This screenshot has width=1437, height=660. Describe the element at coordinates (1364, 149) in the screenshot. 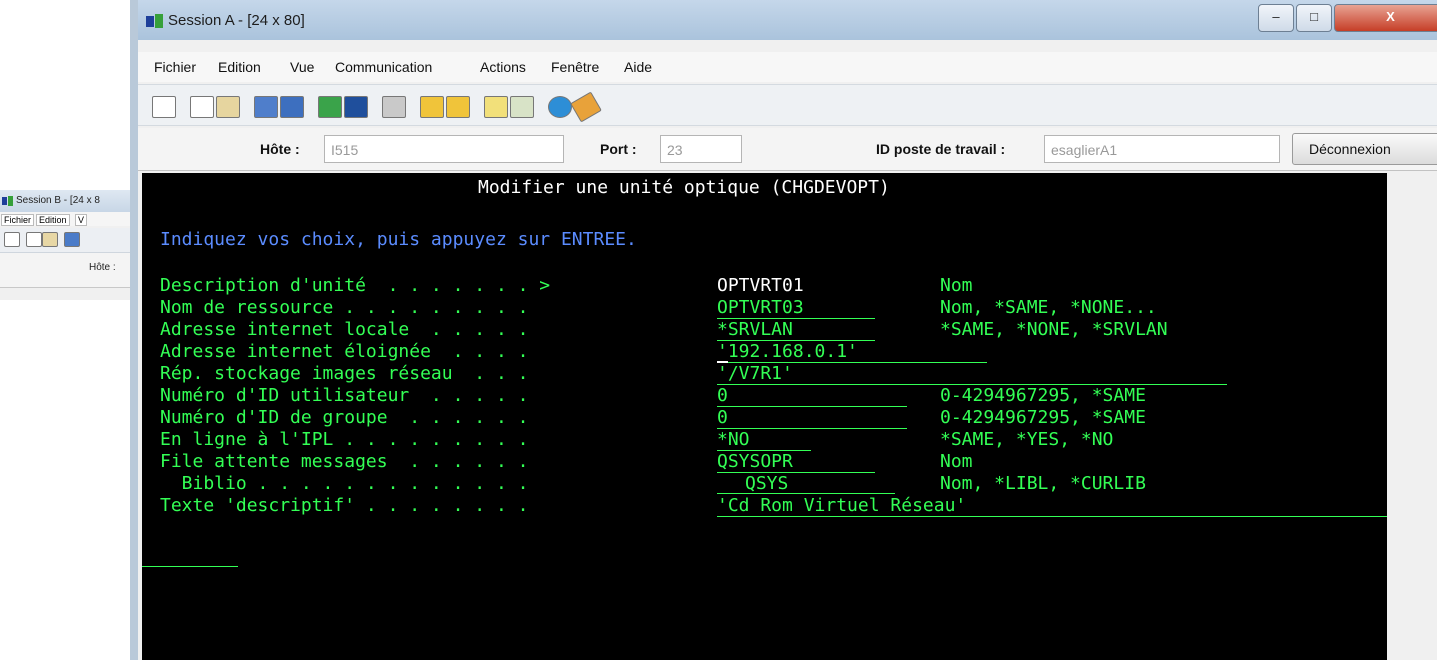

I see `disconnect-button: Déconnexion` at that location.